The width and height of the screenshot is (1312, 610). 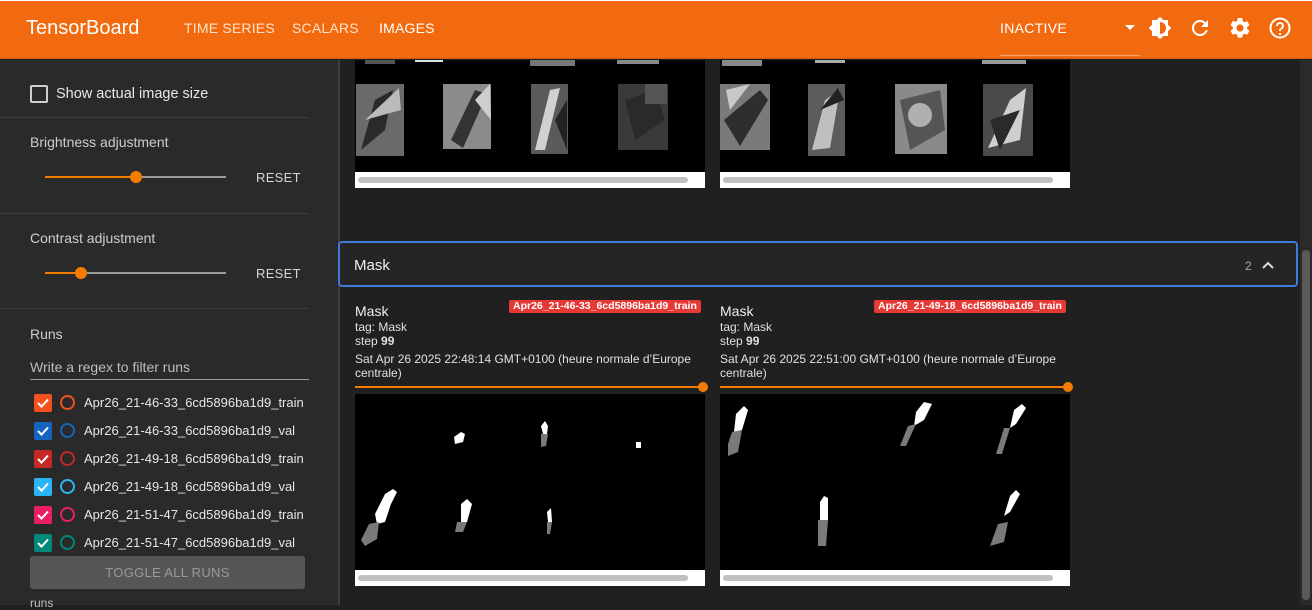 I want to click on show-actual-size-checkbox, so click(x=39, y=94).